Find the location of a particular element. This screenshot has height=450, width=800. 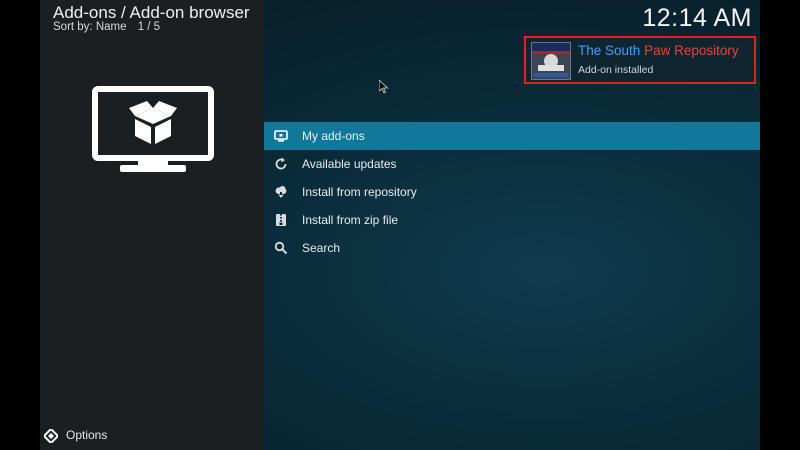

clock: 12:14 AM is located at coordinates (697, 18).